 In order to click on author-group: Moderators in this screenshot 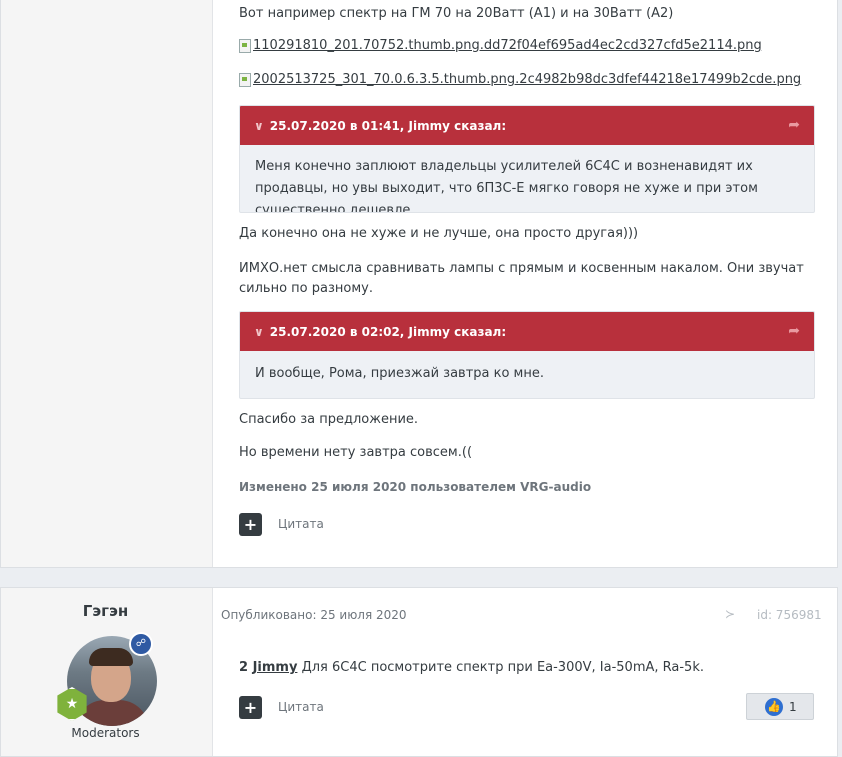, I will do `click(105, 733)`.